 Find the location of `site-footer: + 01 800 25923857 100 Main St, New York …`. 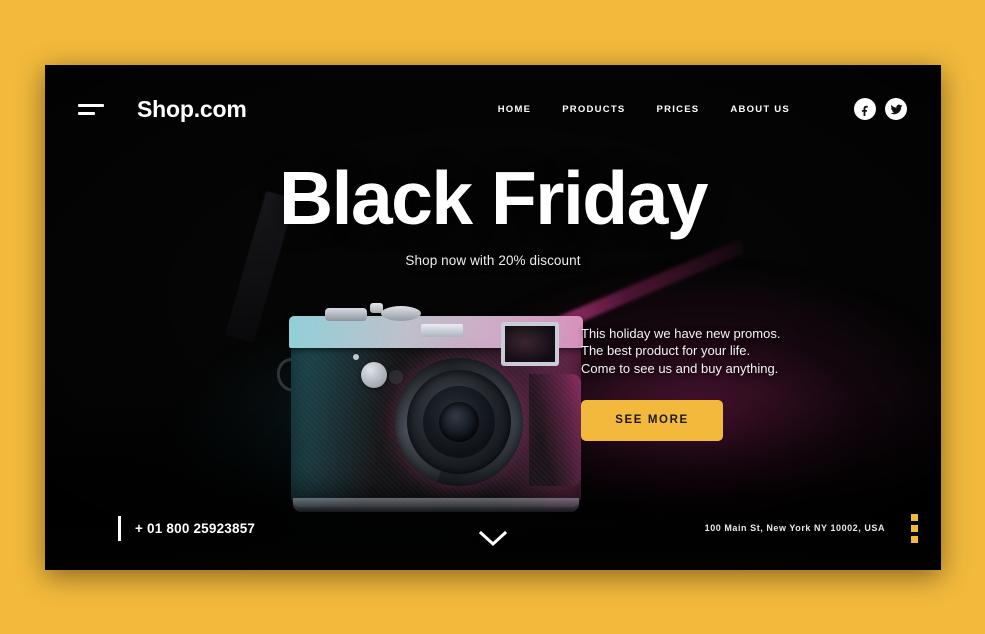

site-footer: + 01 800 25923857 100 Main St, New York … is located at coordinates (493, 528).